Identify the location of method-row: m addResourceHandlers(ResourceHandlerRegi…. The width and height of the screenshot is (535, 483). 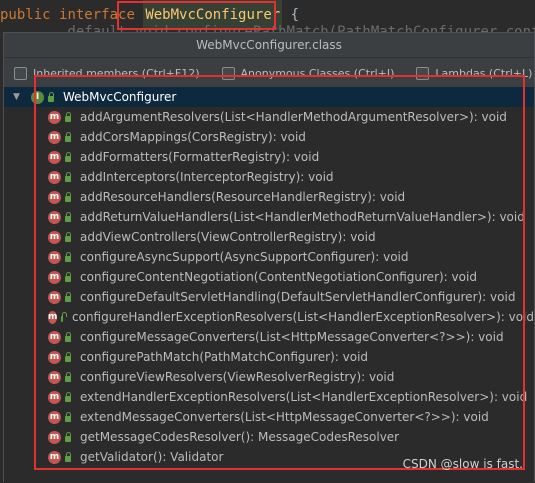
(269, 197).